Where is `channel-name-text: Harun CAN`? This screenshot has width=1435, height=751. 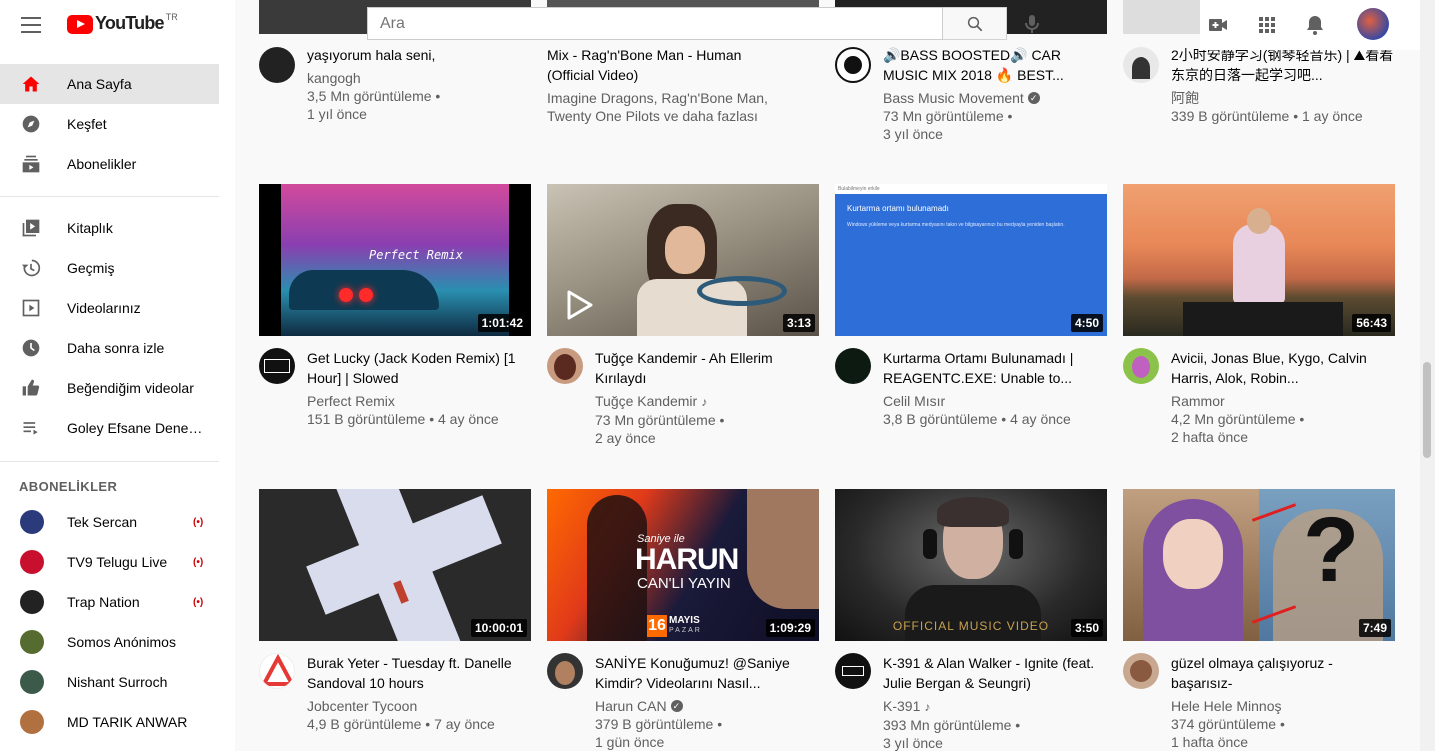 channel-name-text: Harun CAN is located at coordinates (631, 706).